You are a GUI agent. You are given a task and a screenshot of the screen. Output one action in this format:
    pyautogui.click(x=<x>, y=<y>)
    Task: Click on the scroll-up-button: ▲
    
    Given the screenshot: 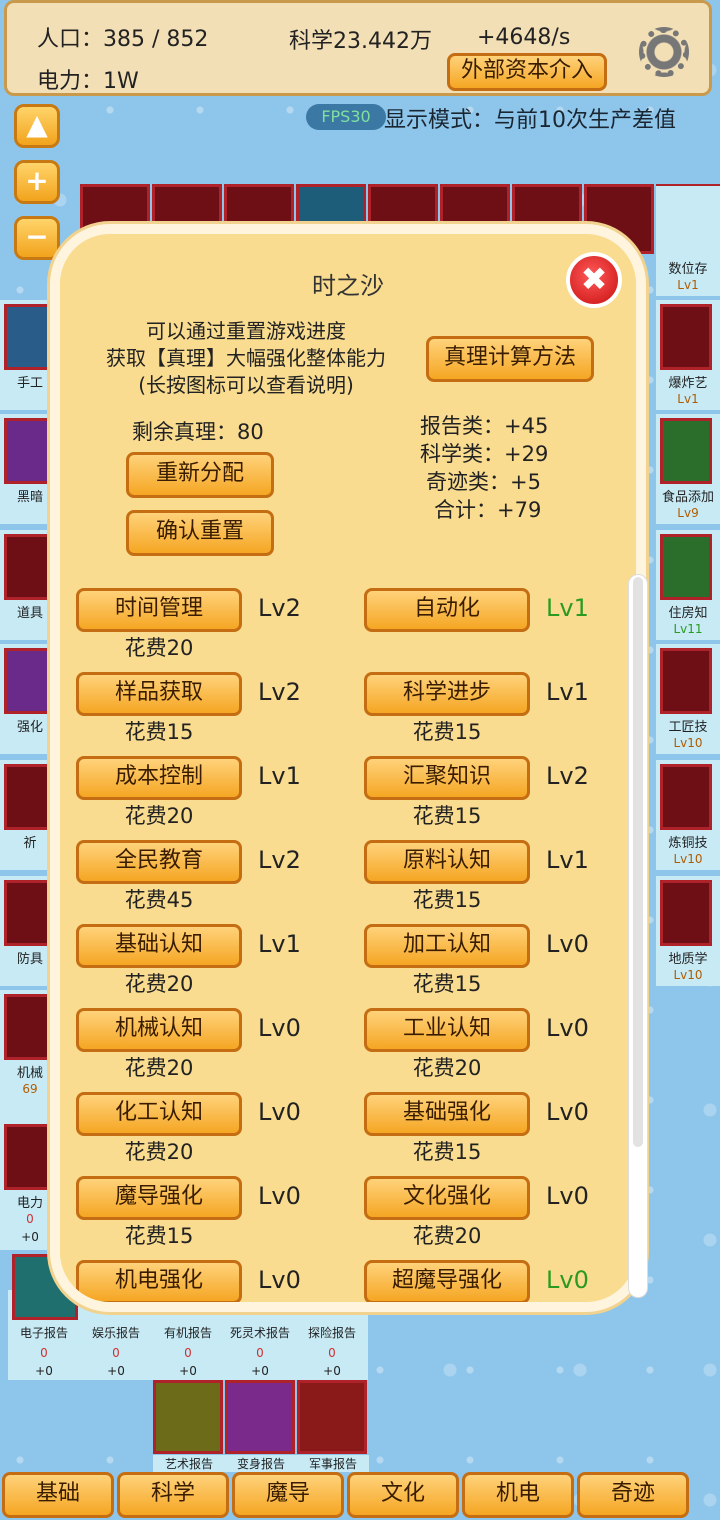 What is the action you would take?
    pyautogui.click(x=37, y=126)
    